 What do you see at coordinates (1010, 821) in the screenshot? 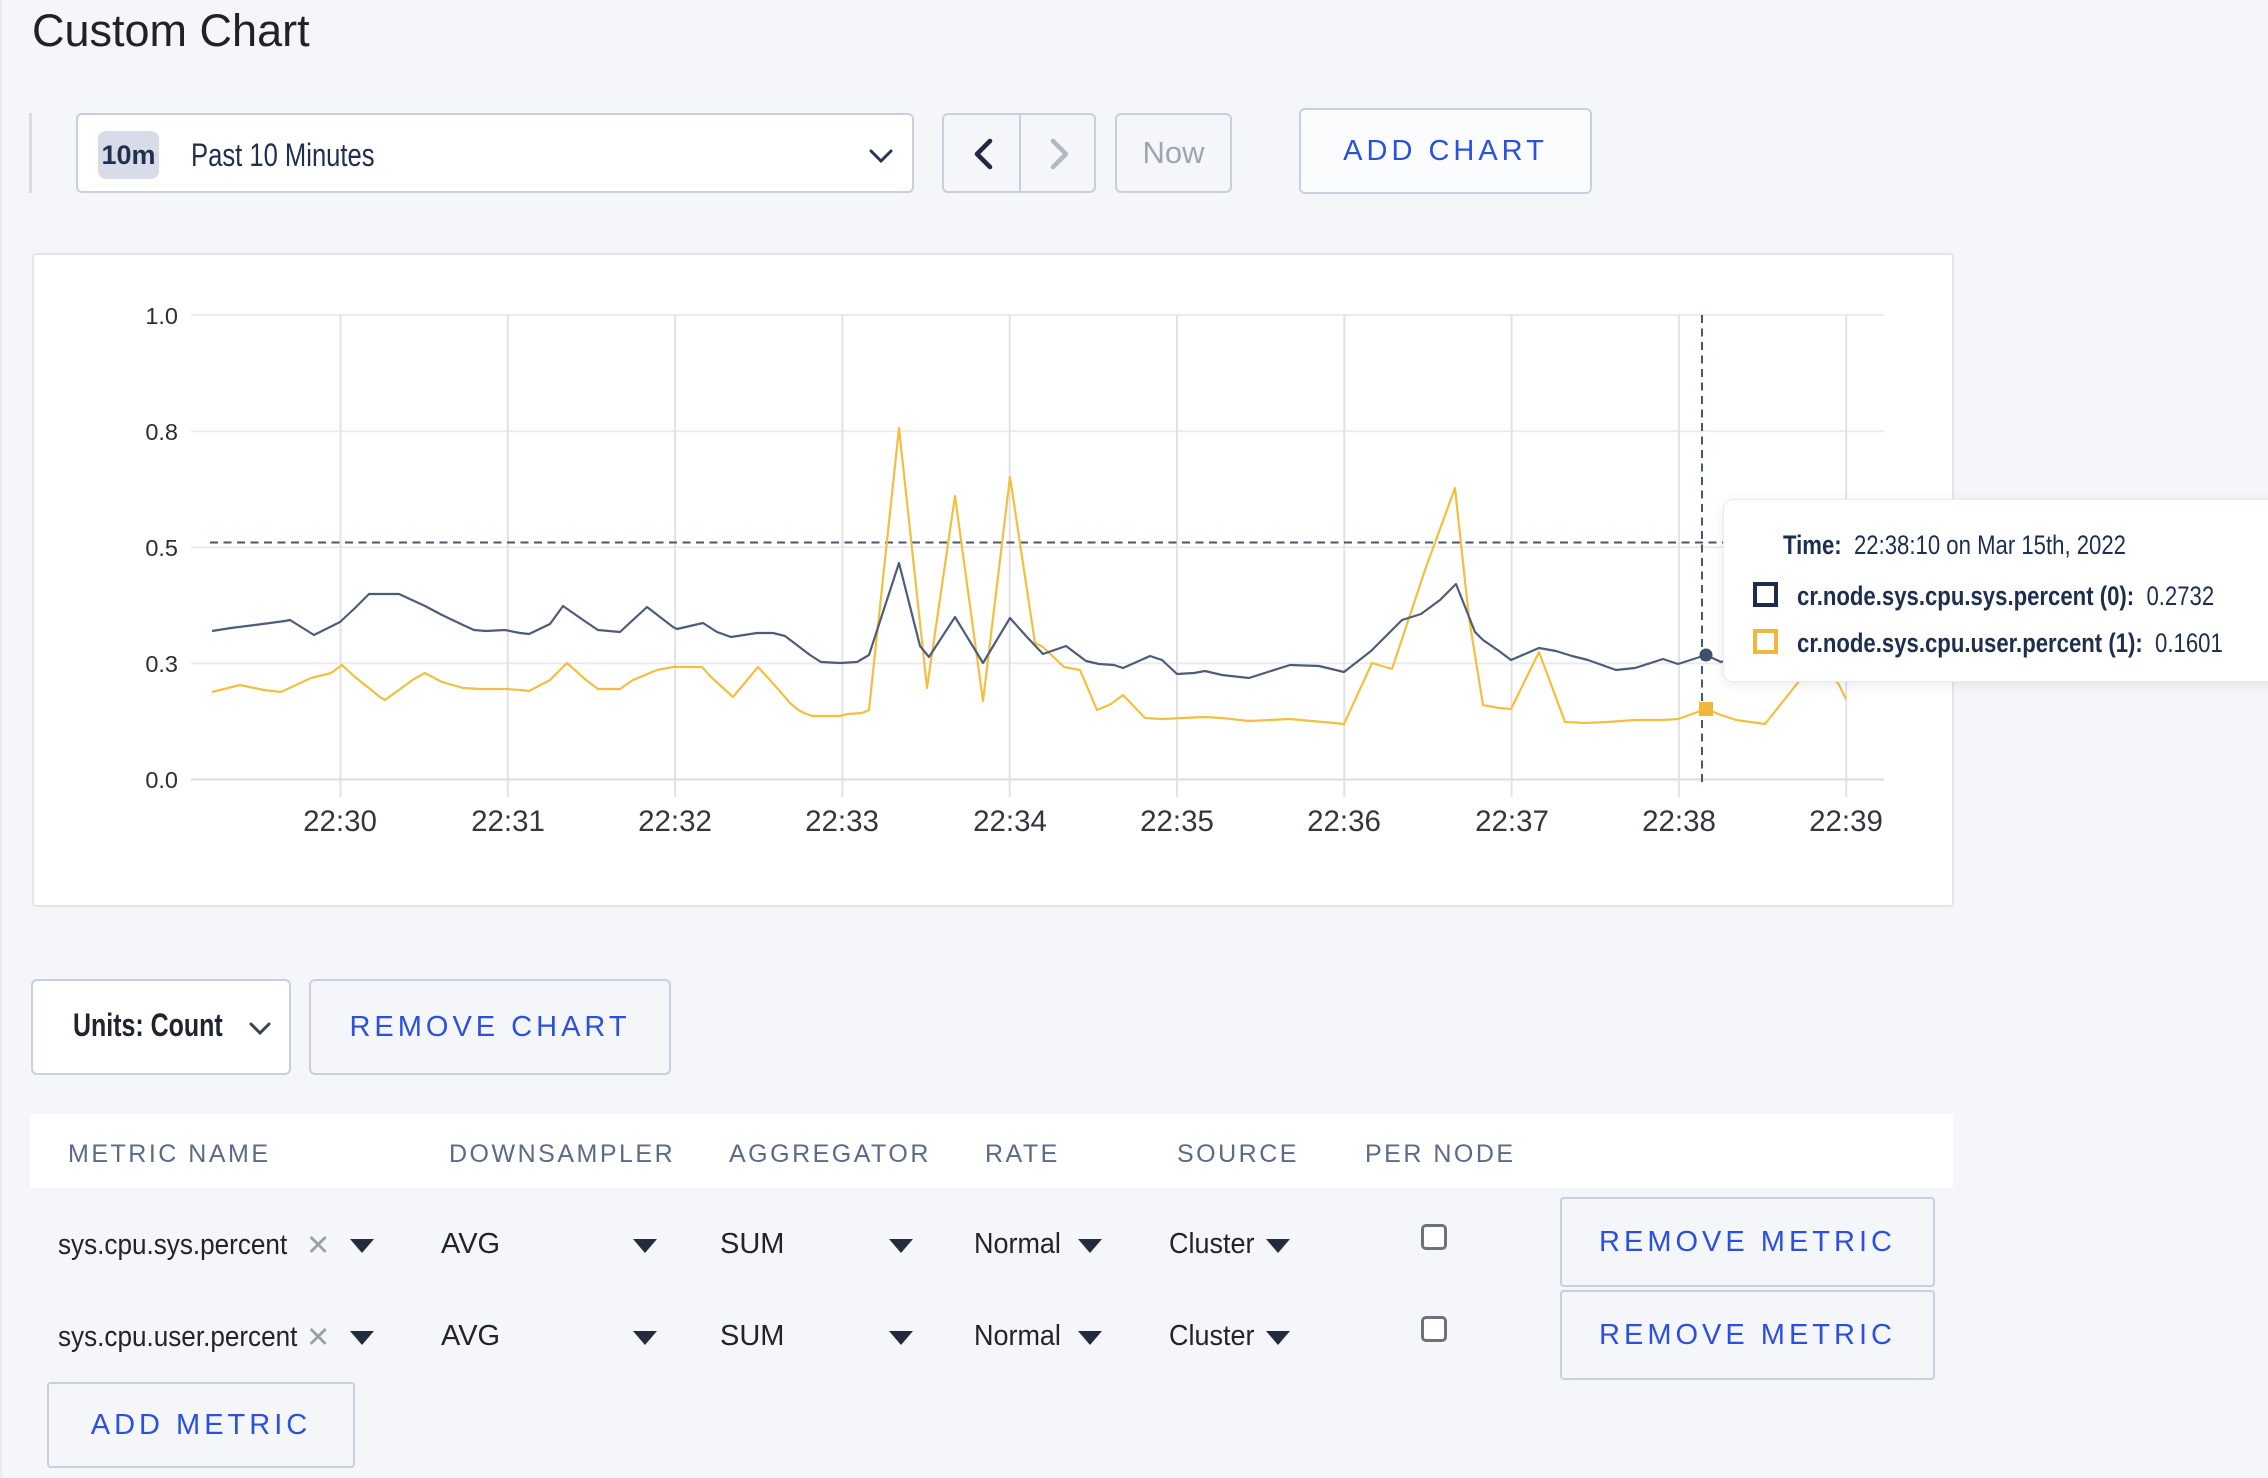
I see `svg-text: 22:34` at bounding box center [1010, 821].